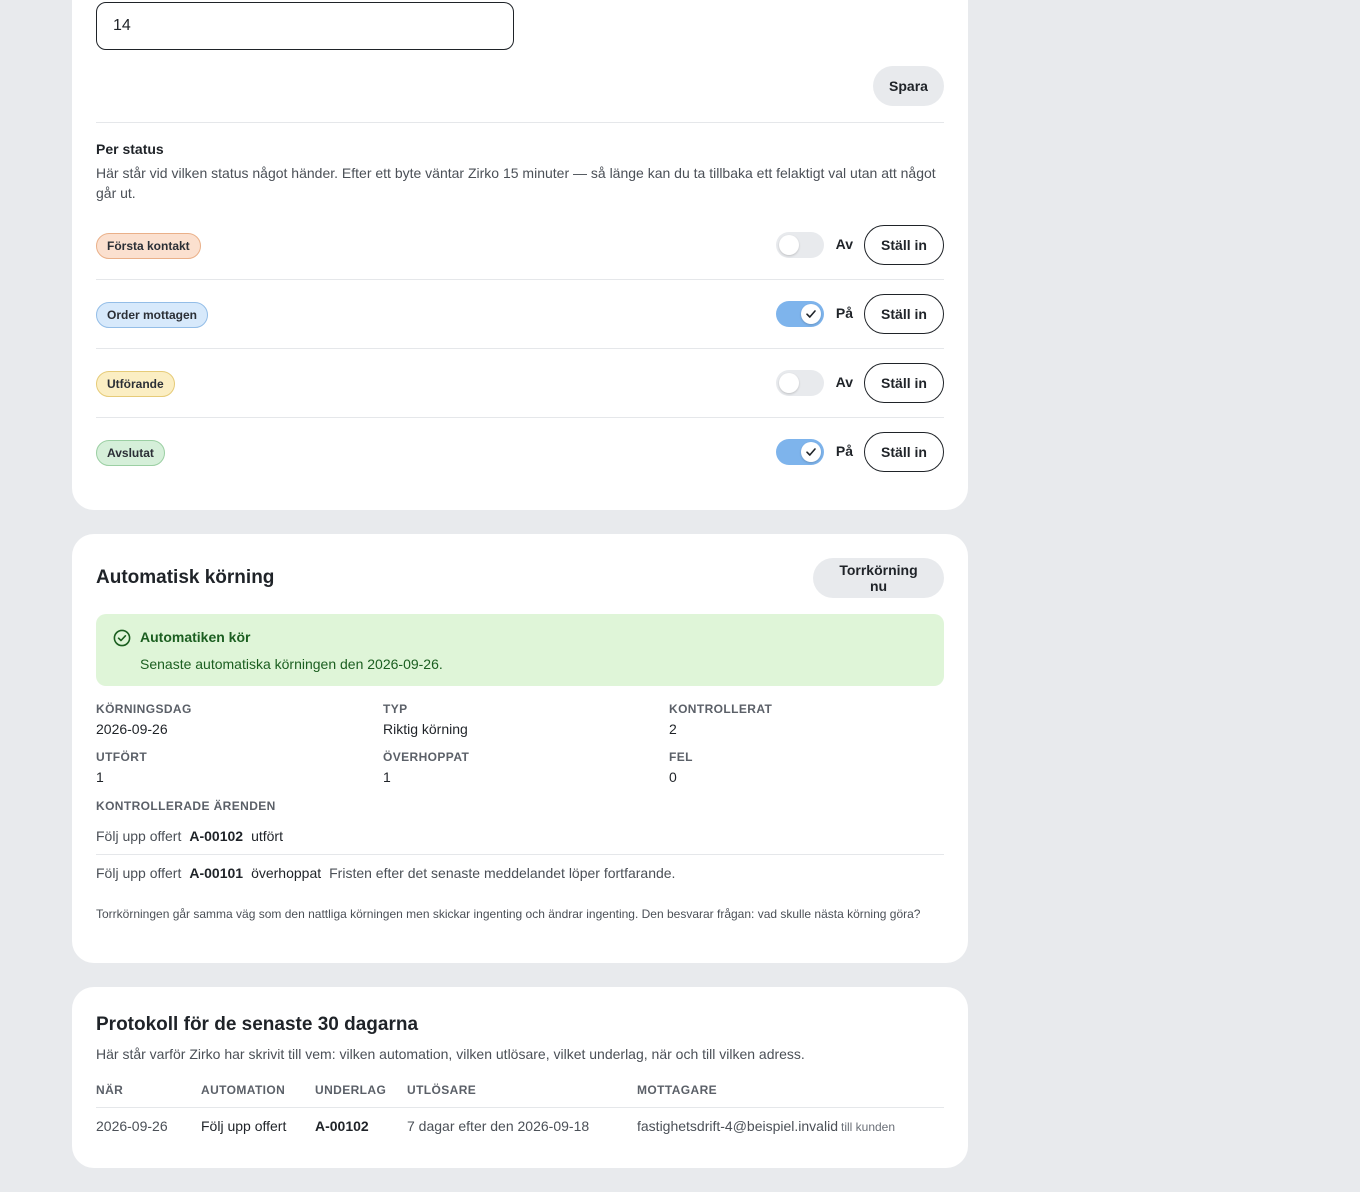 Image resolution: width=1360 pixels, height=1192 pixels. What do you see at coordinates (236, 767) in the screenshot?
I see `stat-done: UTFÖRT 1` at bounding box center [236, 767].